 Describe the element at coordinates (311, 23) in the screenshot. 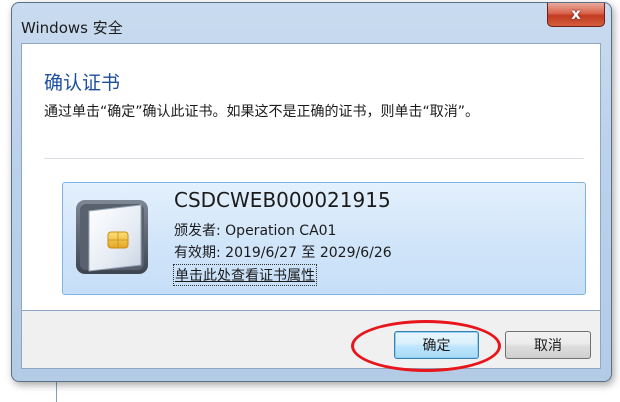

I see `title-bar: Windows 安全 x` at that location.